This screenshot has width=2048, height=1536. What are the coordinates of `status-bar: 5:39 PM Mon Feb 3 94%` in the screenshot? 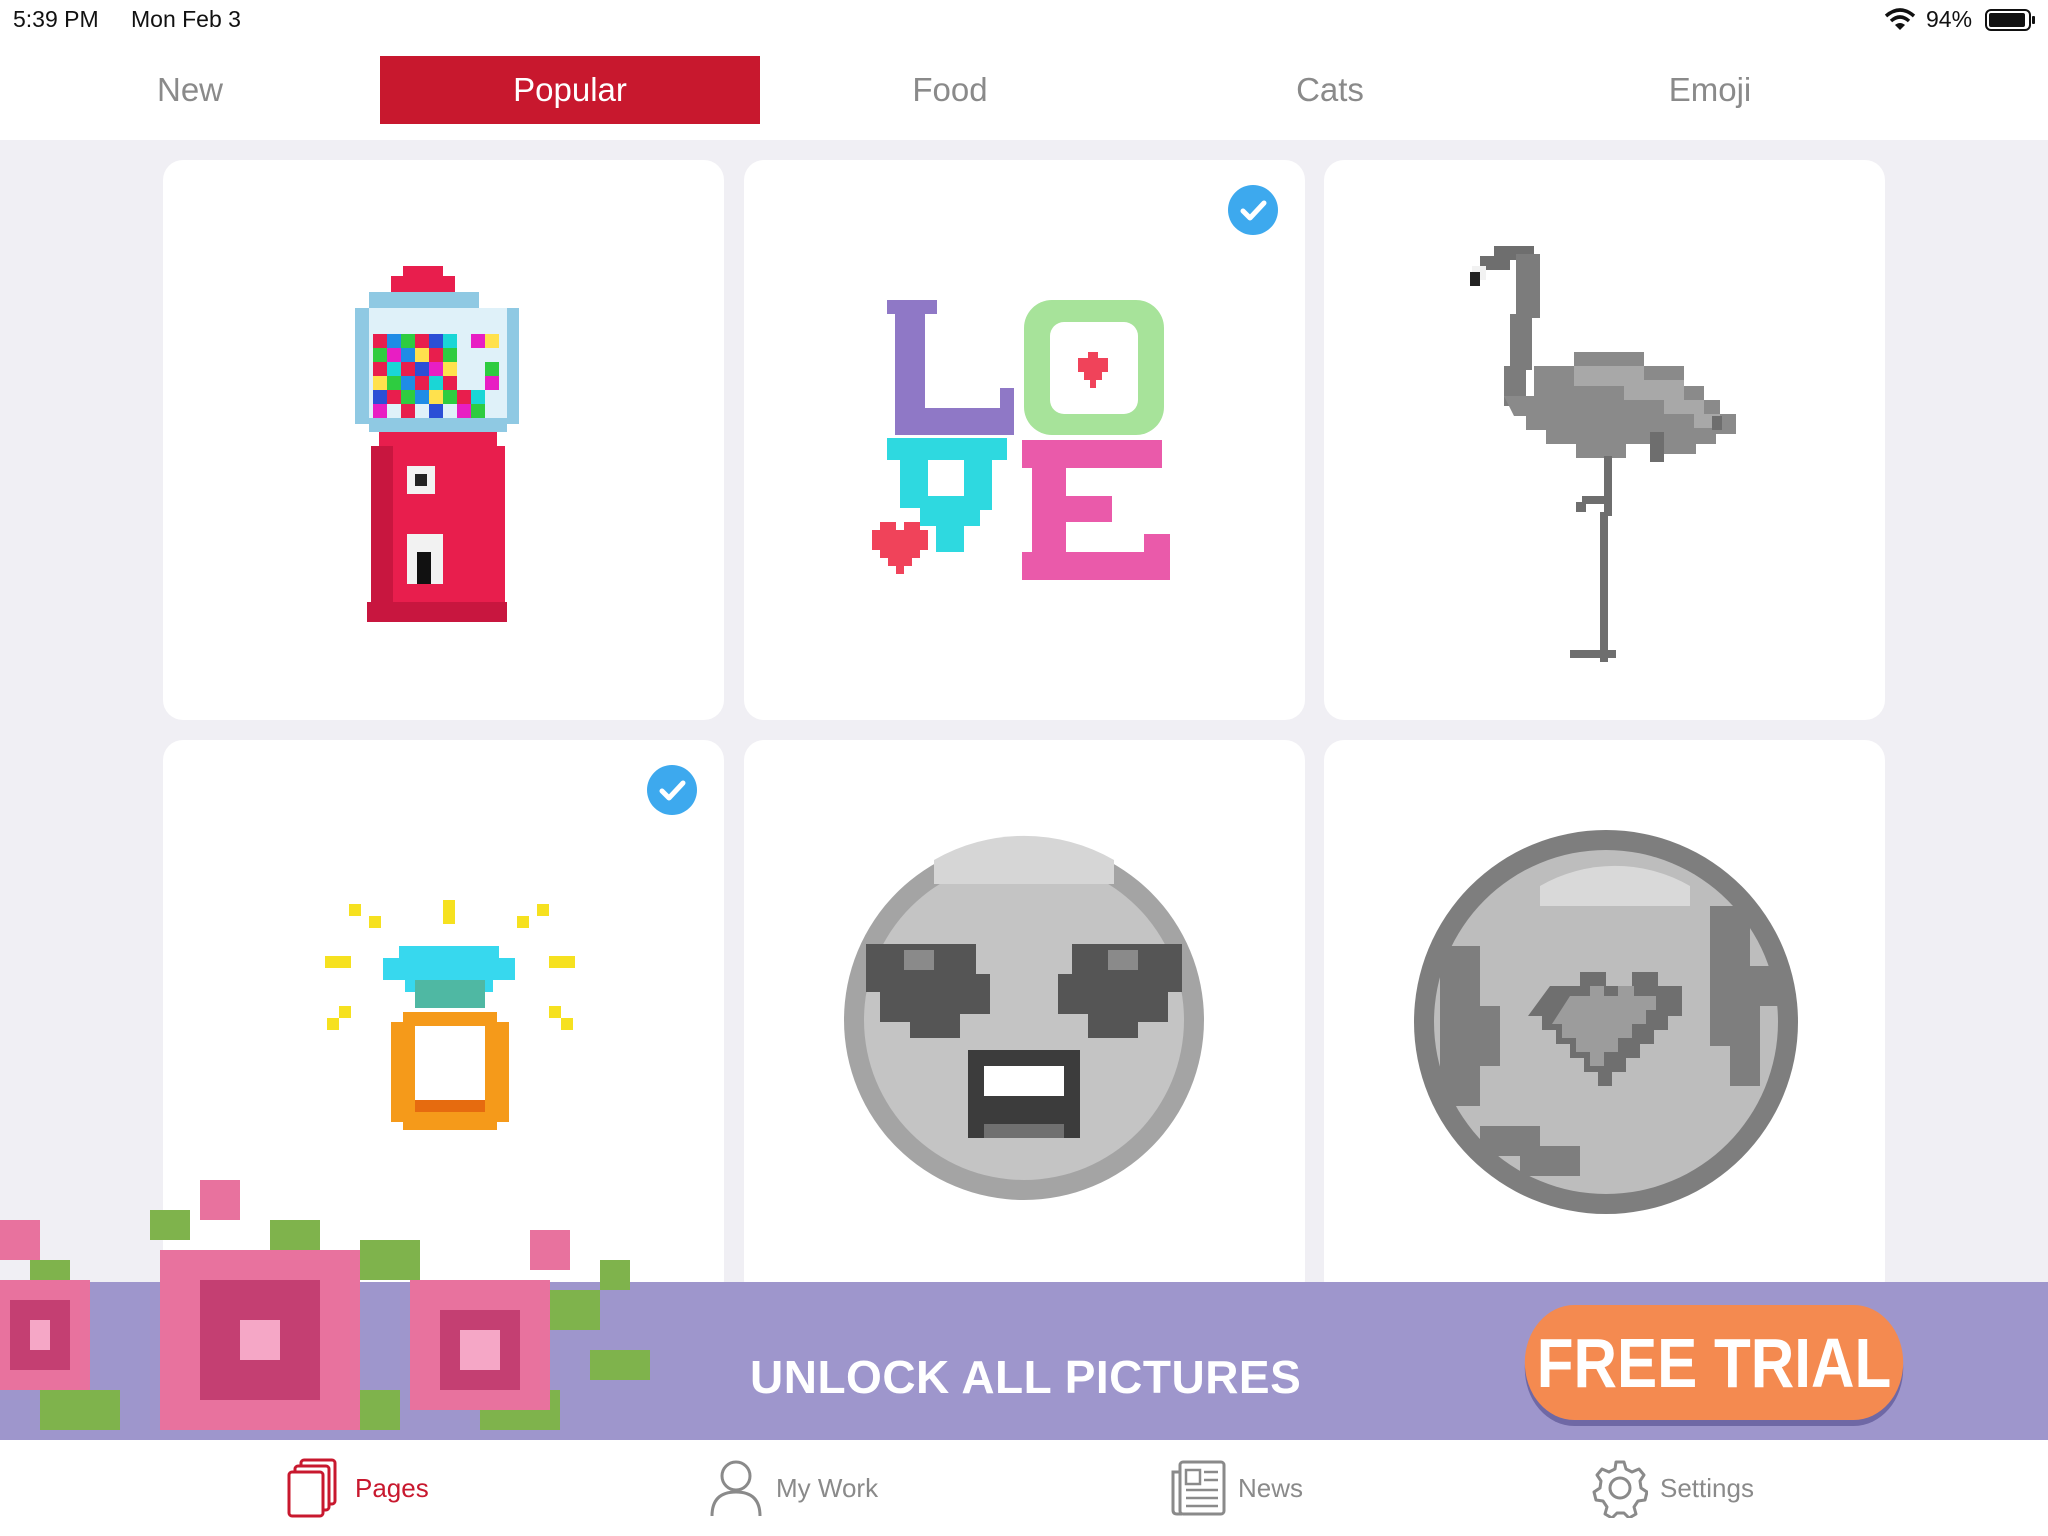 It's located at (1024, 20).